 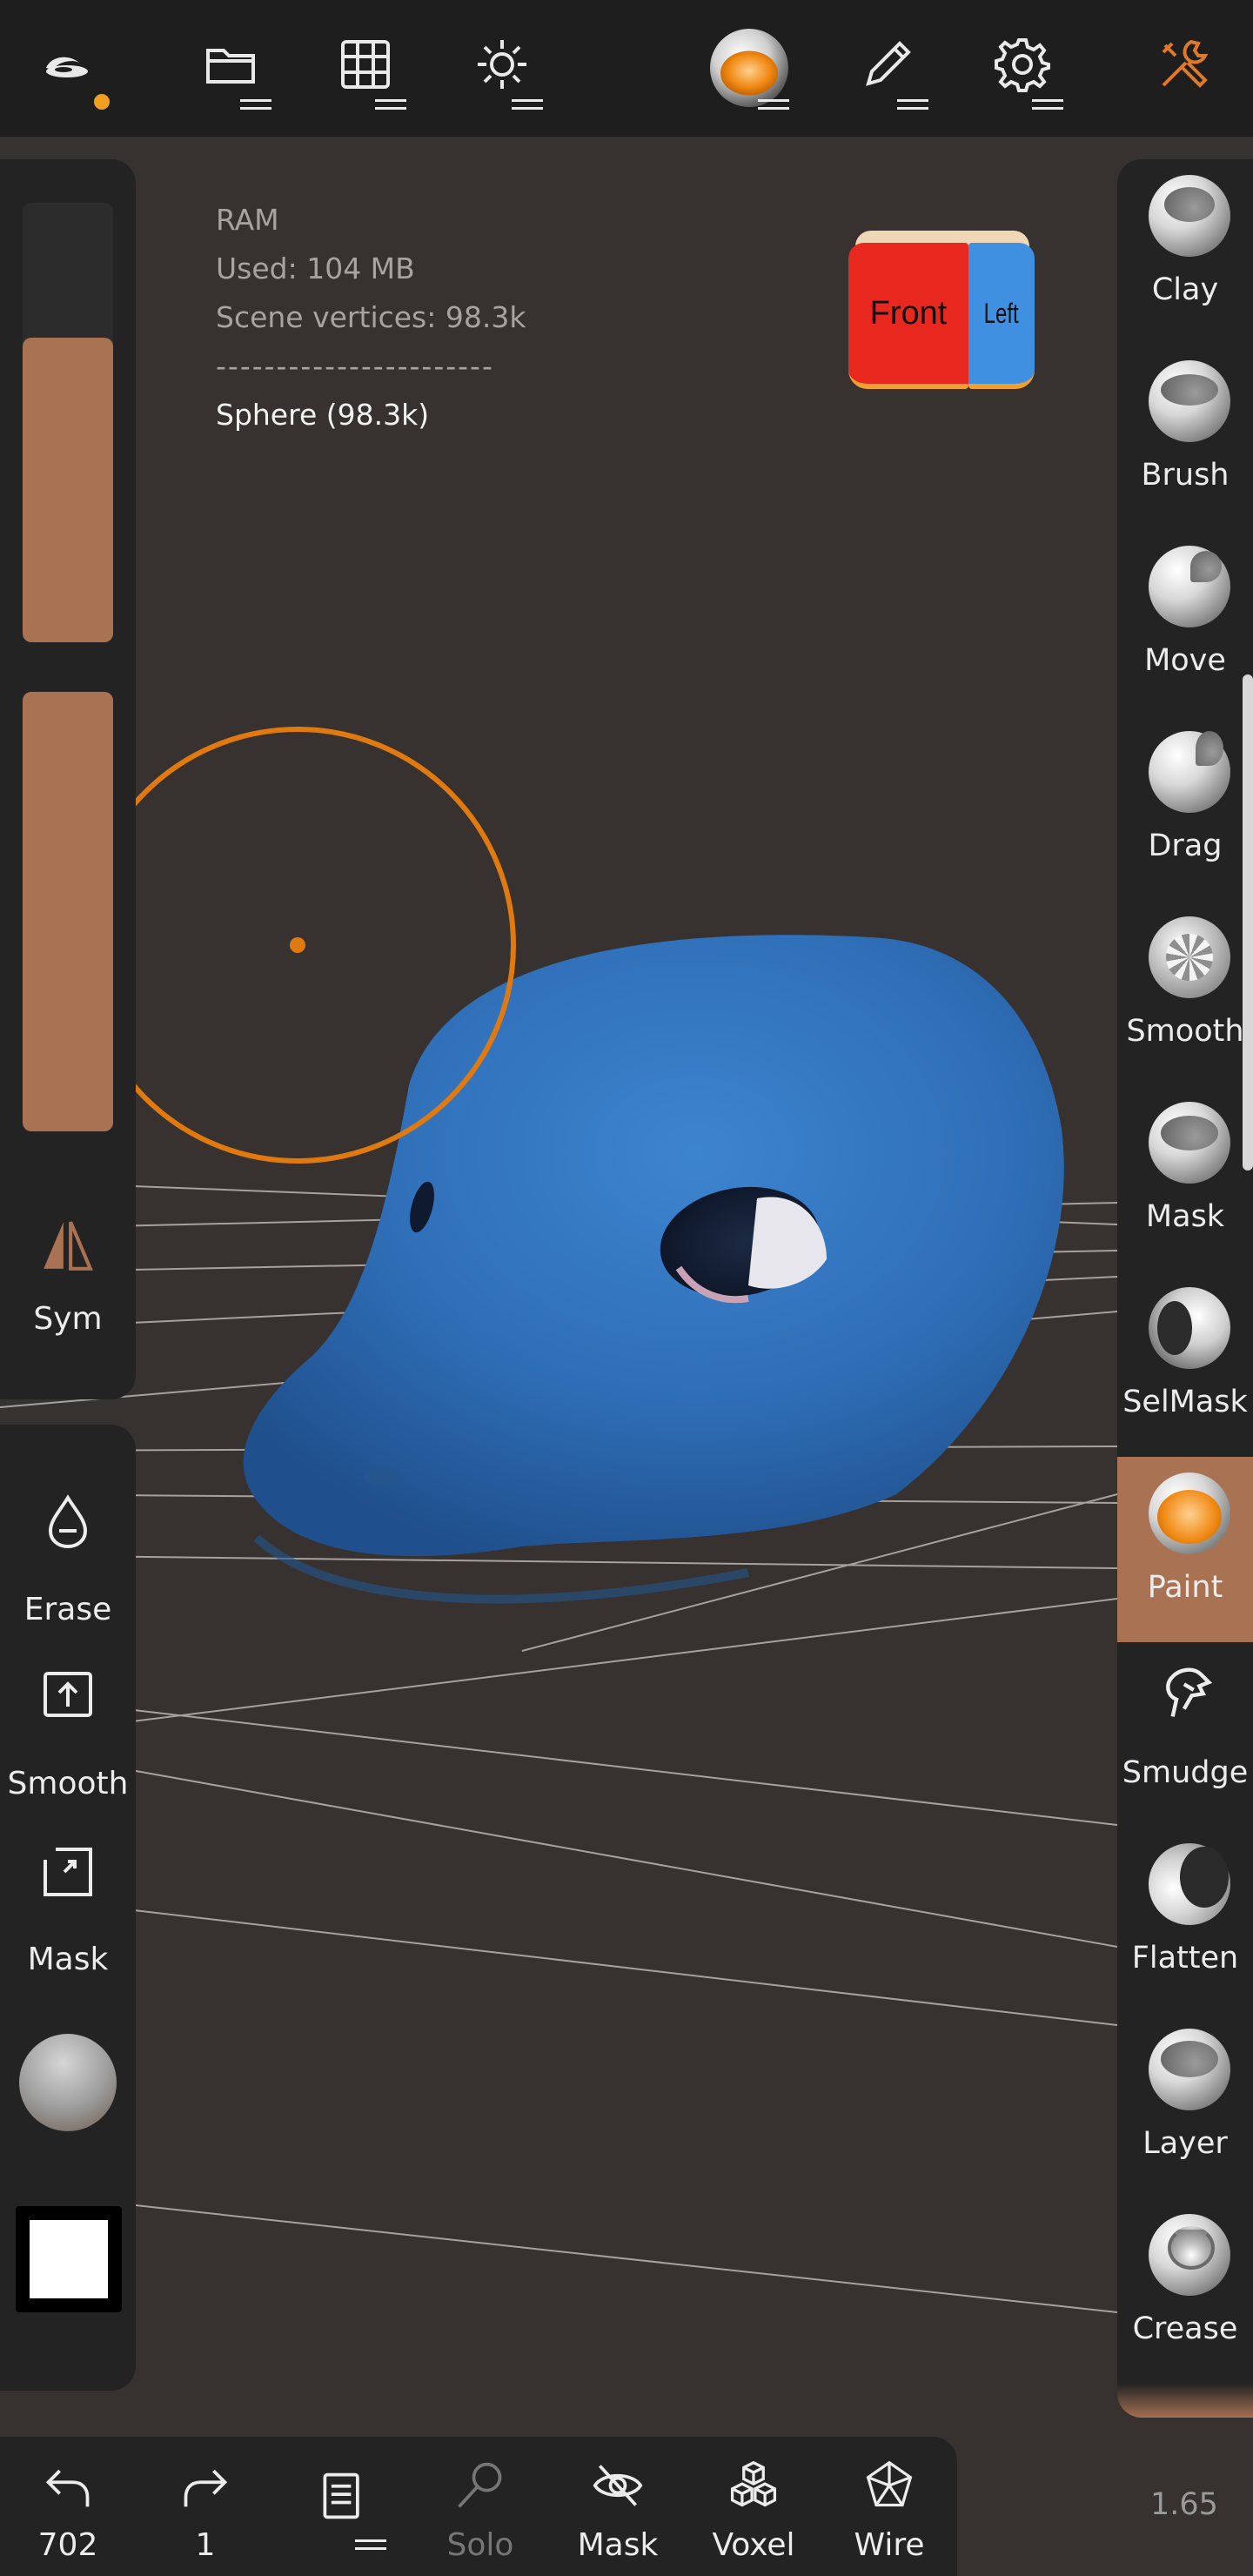 I want to click on radius-slider-fill, so click(x=68, y=490).